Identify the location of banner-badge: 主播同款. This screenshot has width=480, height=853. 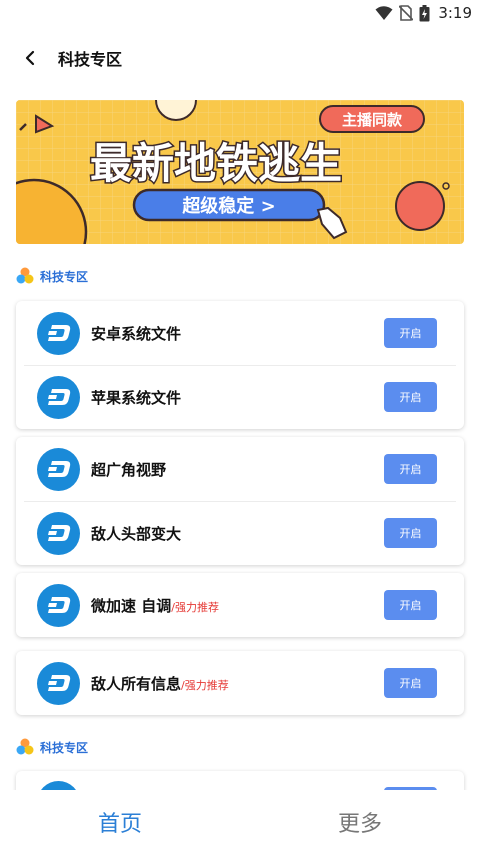
(372, 119).